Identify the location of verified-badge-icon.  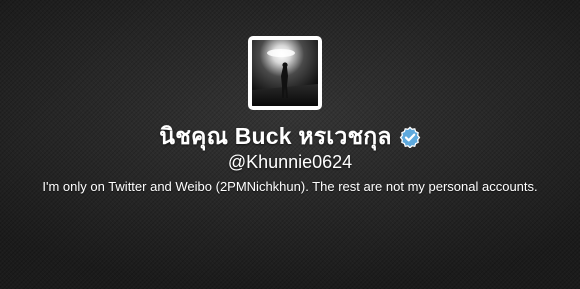
(410, 137).